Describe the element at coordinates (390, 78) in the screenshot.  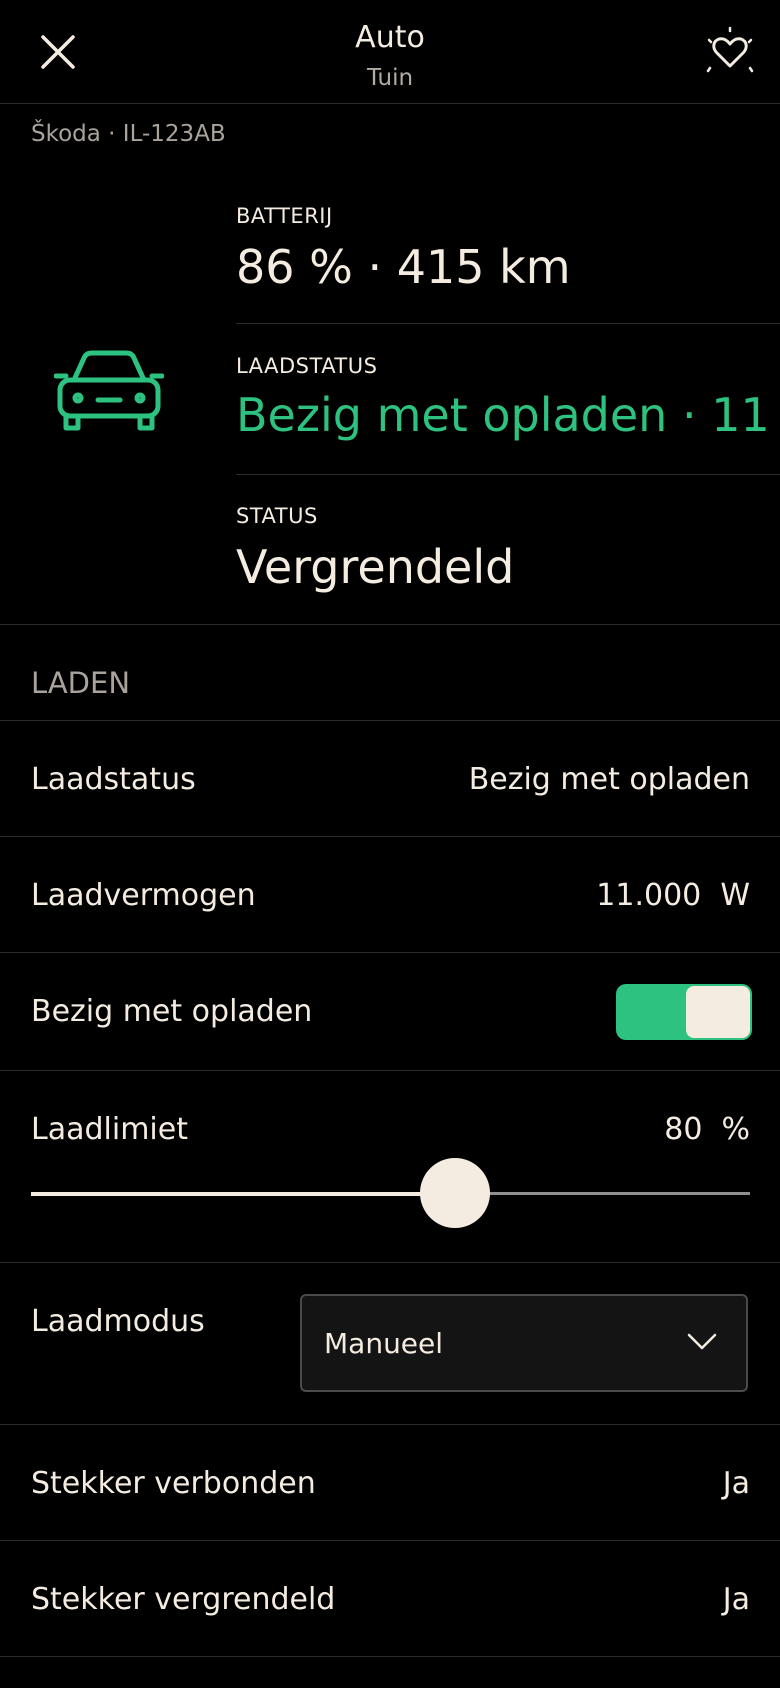
I see `page-subtitle: Tuin` at that location.